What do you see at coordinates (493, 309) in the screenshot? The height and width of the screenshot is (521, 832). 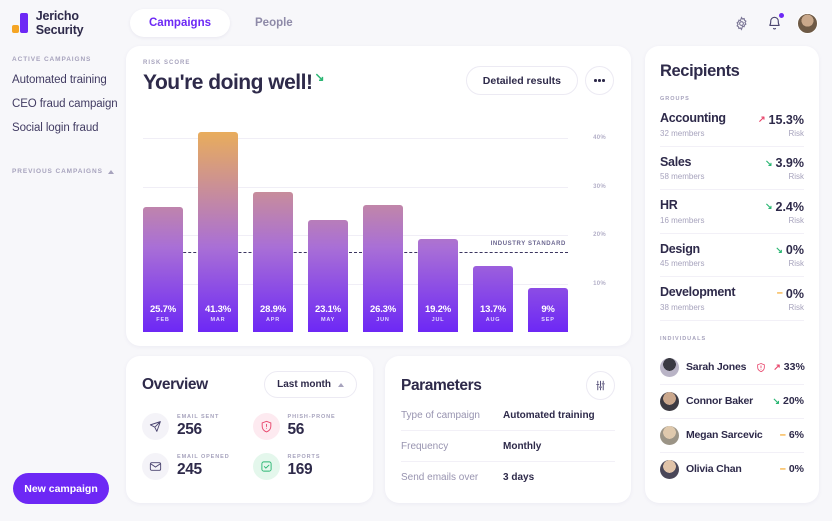 I see `bar-value-label: 13.7%` at bounding box center [493, 309].